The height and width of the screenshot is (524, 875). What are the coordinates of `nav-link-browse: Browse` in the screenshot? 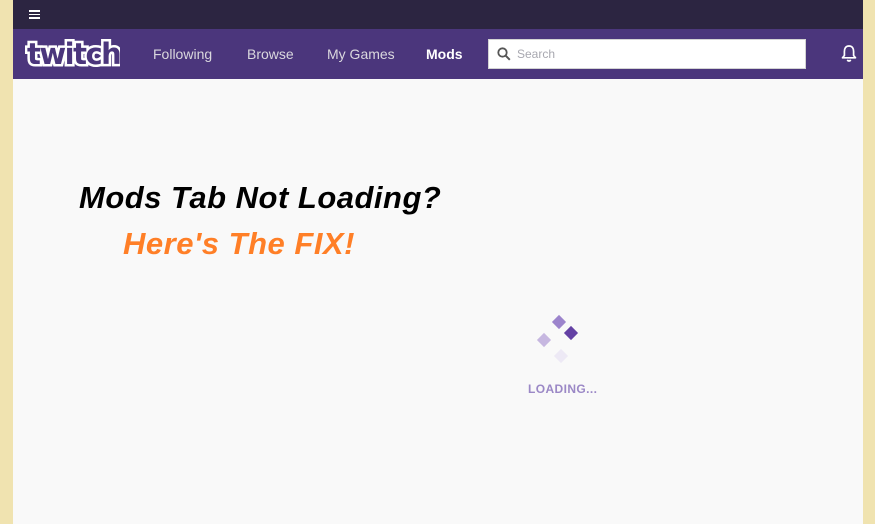 It's located at (270, 54).